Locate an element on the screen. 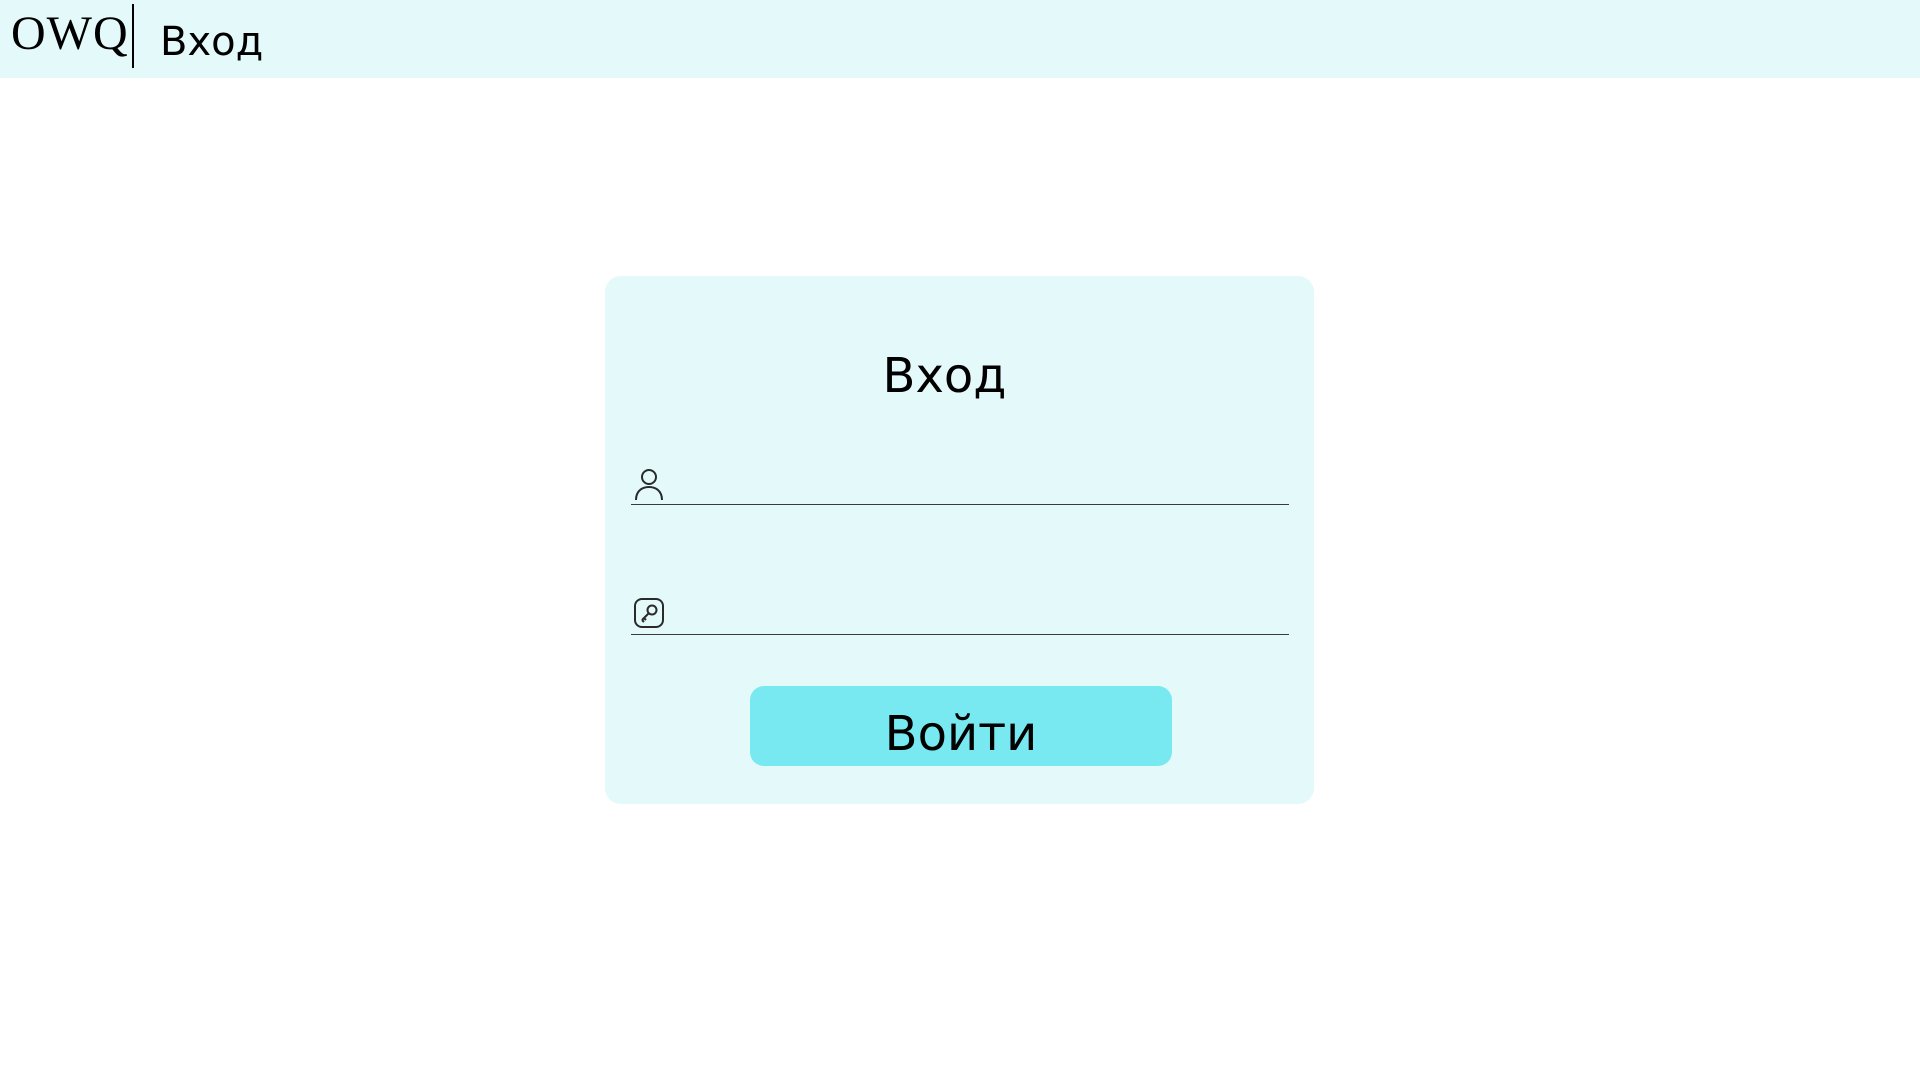  username-input is located at coordinates (979, 482).